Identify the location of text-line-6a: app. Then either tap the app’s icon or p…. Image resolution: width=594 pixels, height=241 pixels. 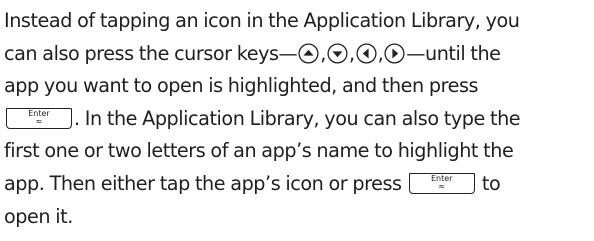
(203, 183).